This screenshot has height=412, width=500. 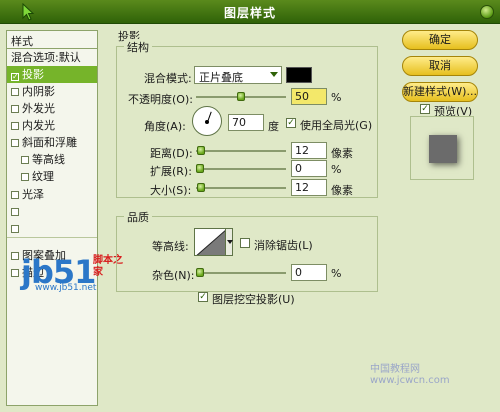 I want to click on ok-button: 确定, so click(x=440, y=40).